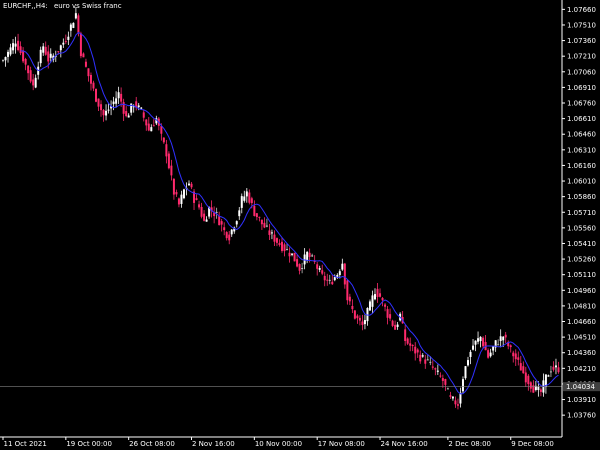 Image resolution: width=600 pixels, height=450 pixels. I want to click on y-tick-label: 1.03910, so click(581, 400).